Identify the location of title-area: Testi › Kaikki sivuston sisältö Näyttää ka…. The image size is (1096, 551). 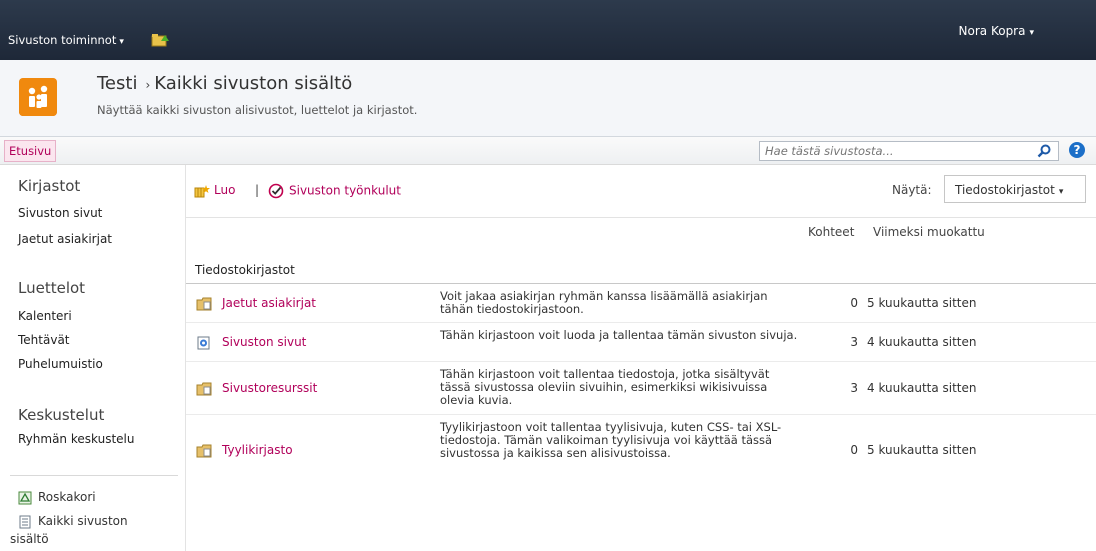
(548, 98).